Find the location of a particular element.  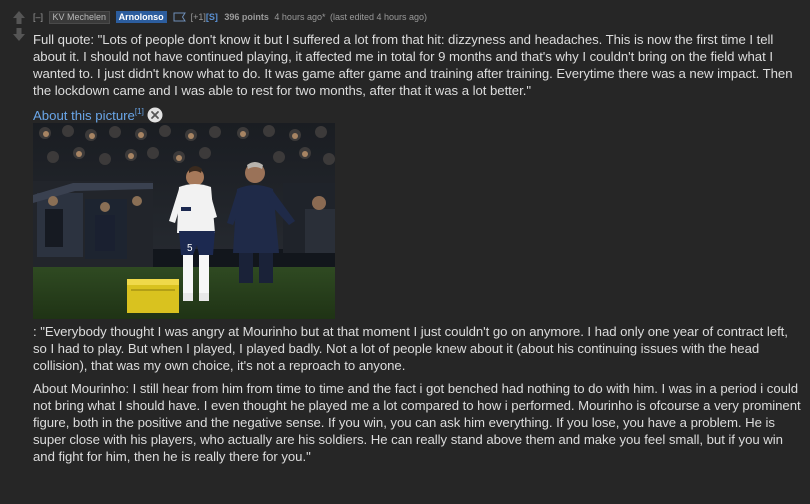

footnote-marker: [1] is located at coordinates (139, 111).